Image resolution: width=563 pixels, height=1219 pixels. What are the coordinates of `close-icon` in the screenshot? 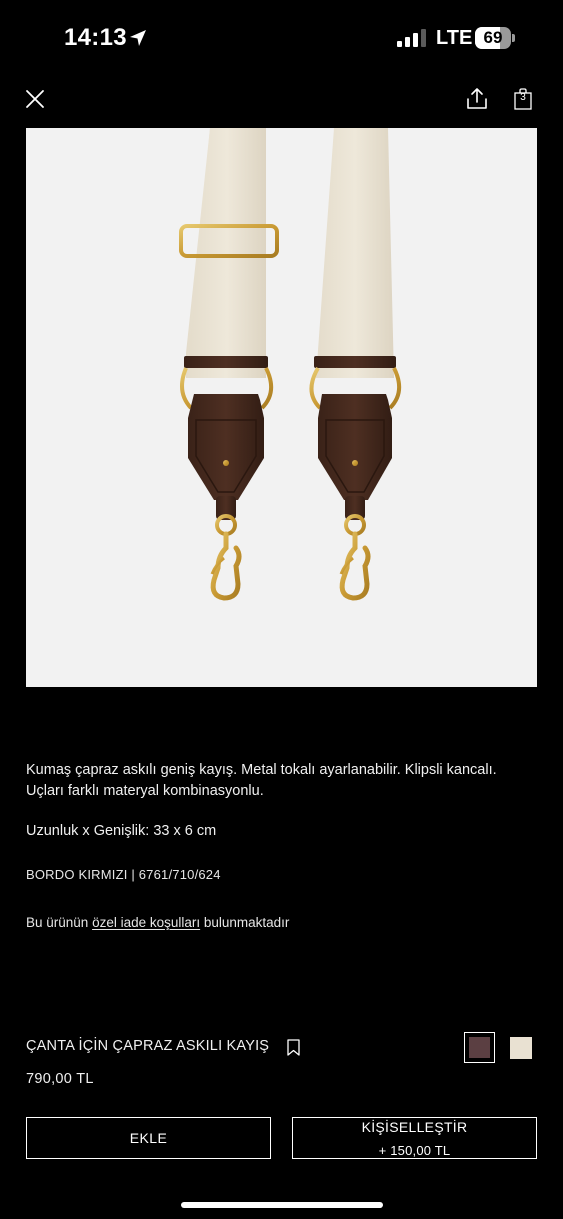 It's located at (35, 99).